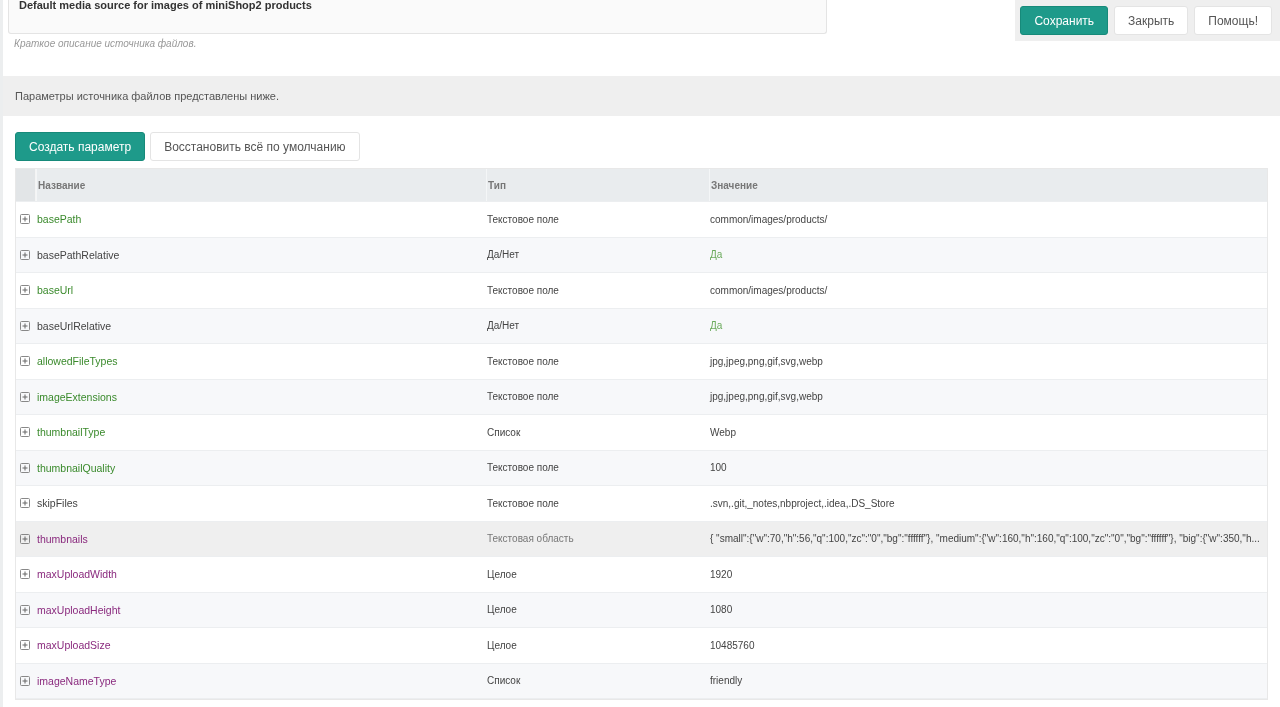 Image resolution: width=1280 pixels, height=707 pixels. What do you see at coordinates (1151, 20) in the screenshot?
I see `action-button: Закрыть` at bounding box center [1151, 20].